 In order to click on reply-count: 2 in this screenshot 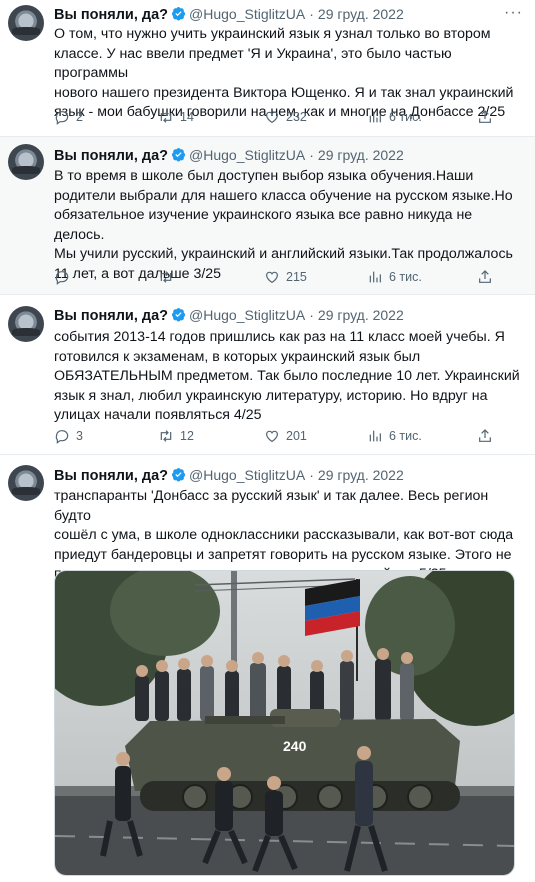, I will do `click(79, 117)`.